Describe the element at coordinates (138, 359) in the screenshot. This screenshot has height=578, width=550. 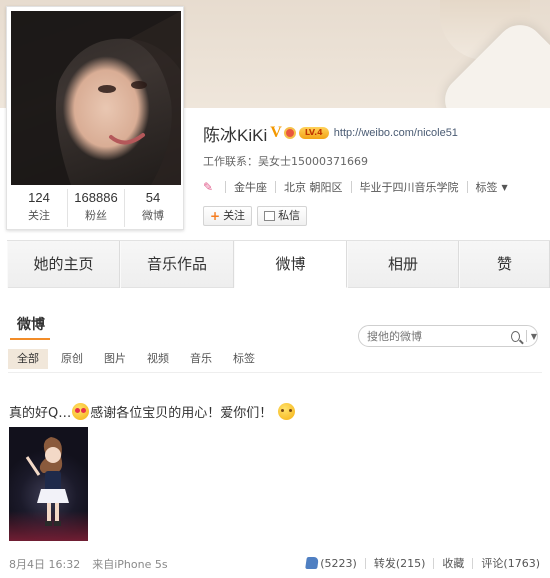
I see `post-filters: 全部 原创 图片 视频 音乐 标签` at that location.